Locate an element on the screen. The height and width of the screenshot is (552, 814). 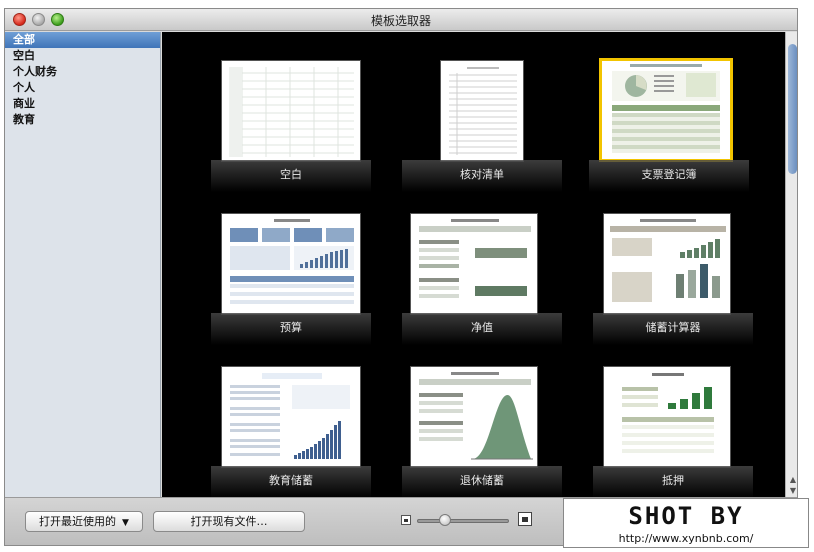
check-register-preview is located at coordinates (666, 108).